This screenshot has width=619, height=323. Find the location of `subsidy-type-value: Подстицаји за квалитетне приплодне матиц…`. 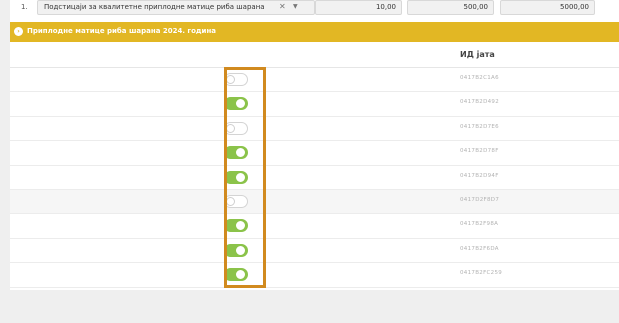

subsidy-type-value: Подстицаји за квалитетне приплодне матиц… is located at coordinates (154, 7).